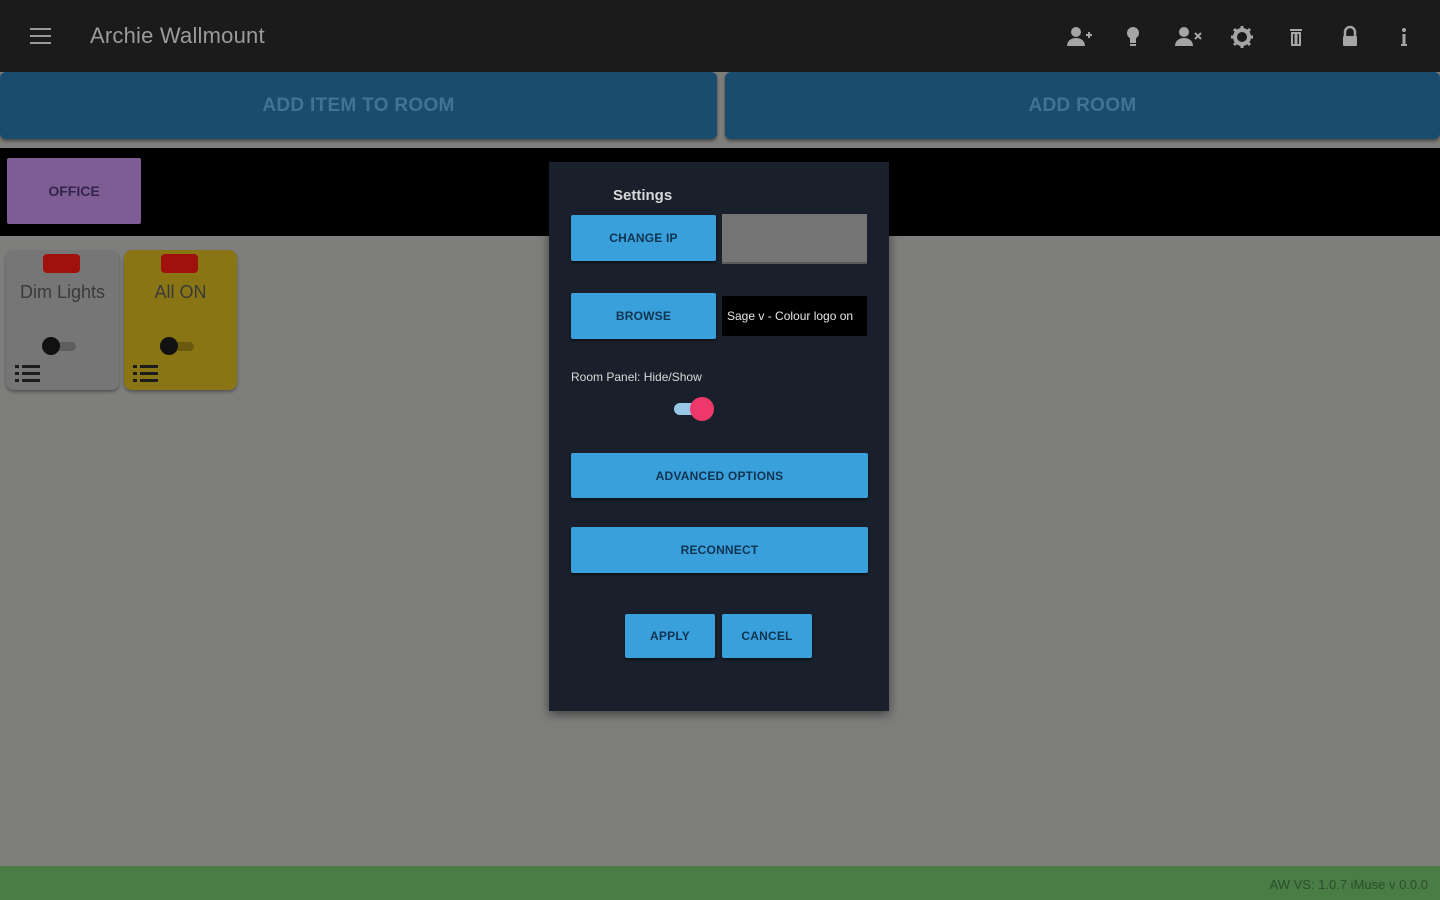 Image resolution: width=1440 pixels, height=900 pixels. What do you see at coordinates (719, 550) in the screenshot?
I see `reconnect-button: RECONNECT` at bounding box center [719, 550].